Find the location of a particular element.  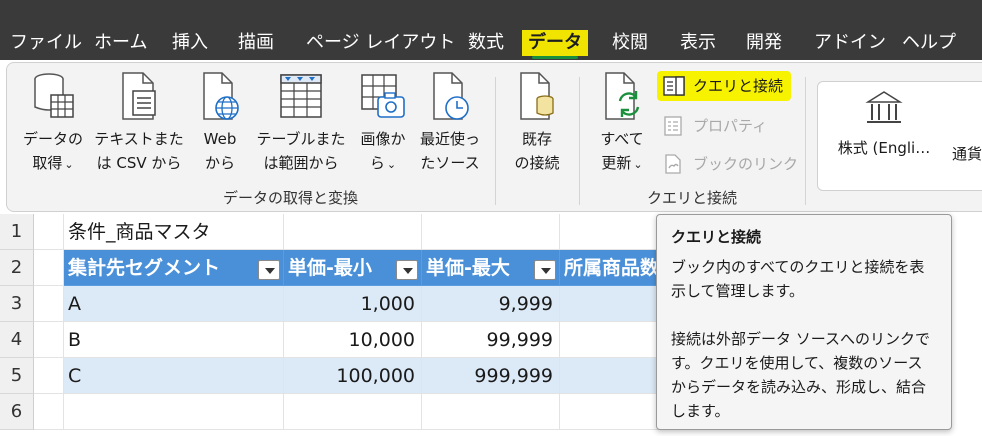

table-cell: C is located at coordinates (174, 376).